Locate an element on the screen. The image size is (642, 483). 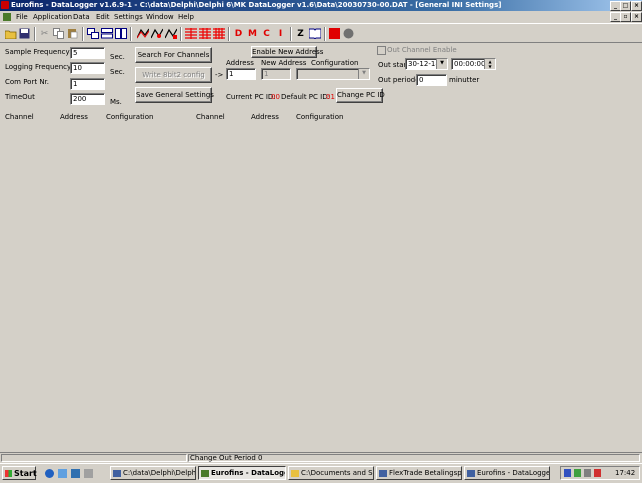
copy-icon is located at coordinates (58, 33).